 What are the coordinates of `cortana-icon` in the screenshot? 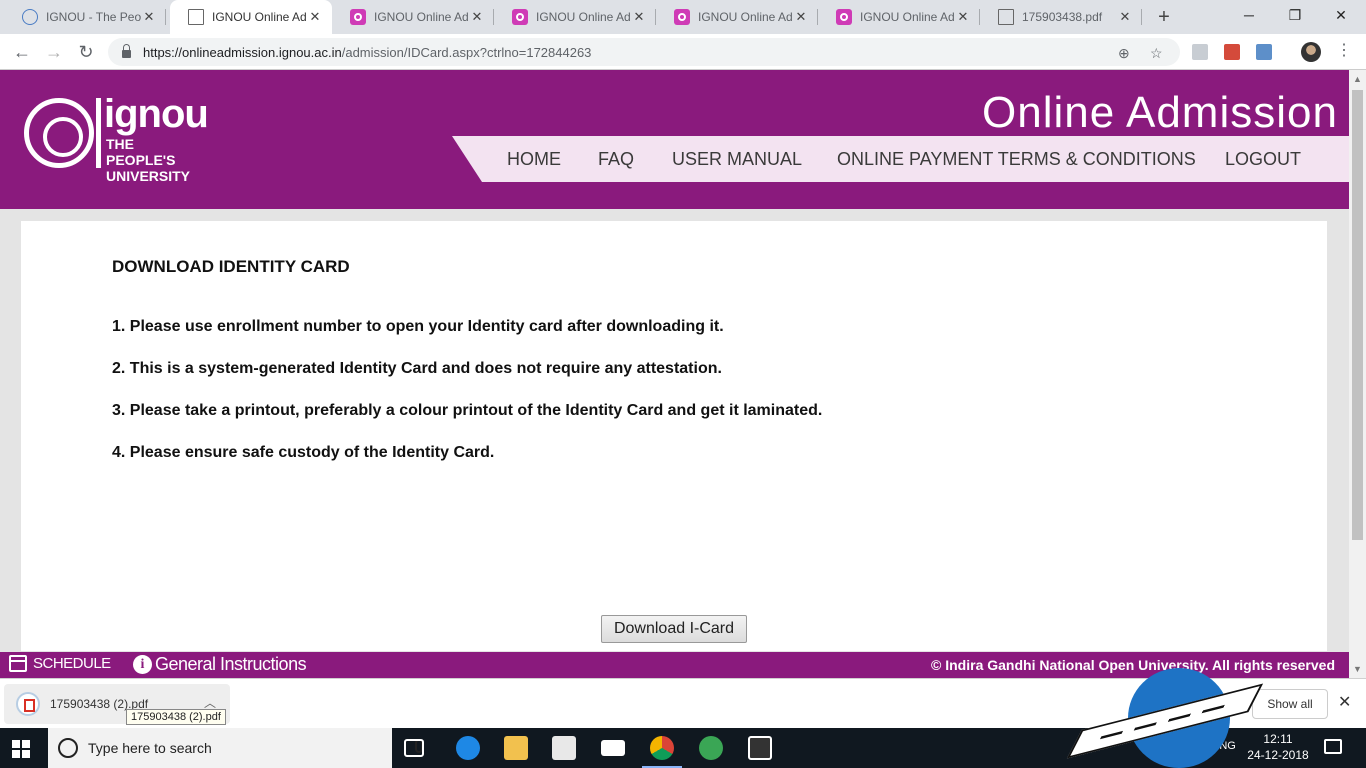 It's located at (68, 748).